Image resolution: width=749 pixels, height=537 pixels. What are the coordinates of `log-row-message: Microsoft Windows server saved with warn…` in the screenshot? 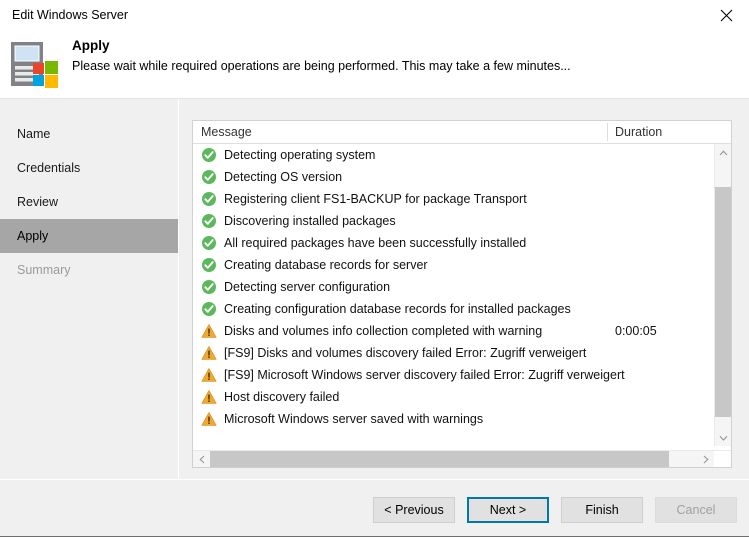 It's located at (354, 419).